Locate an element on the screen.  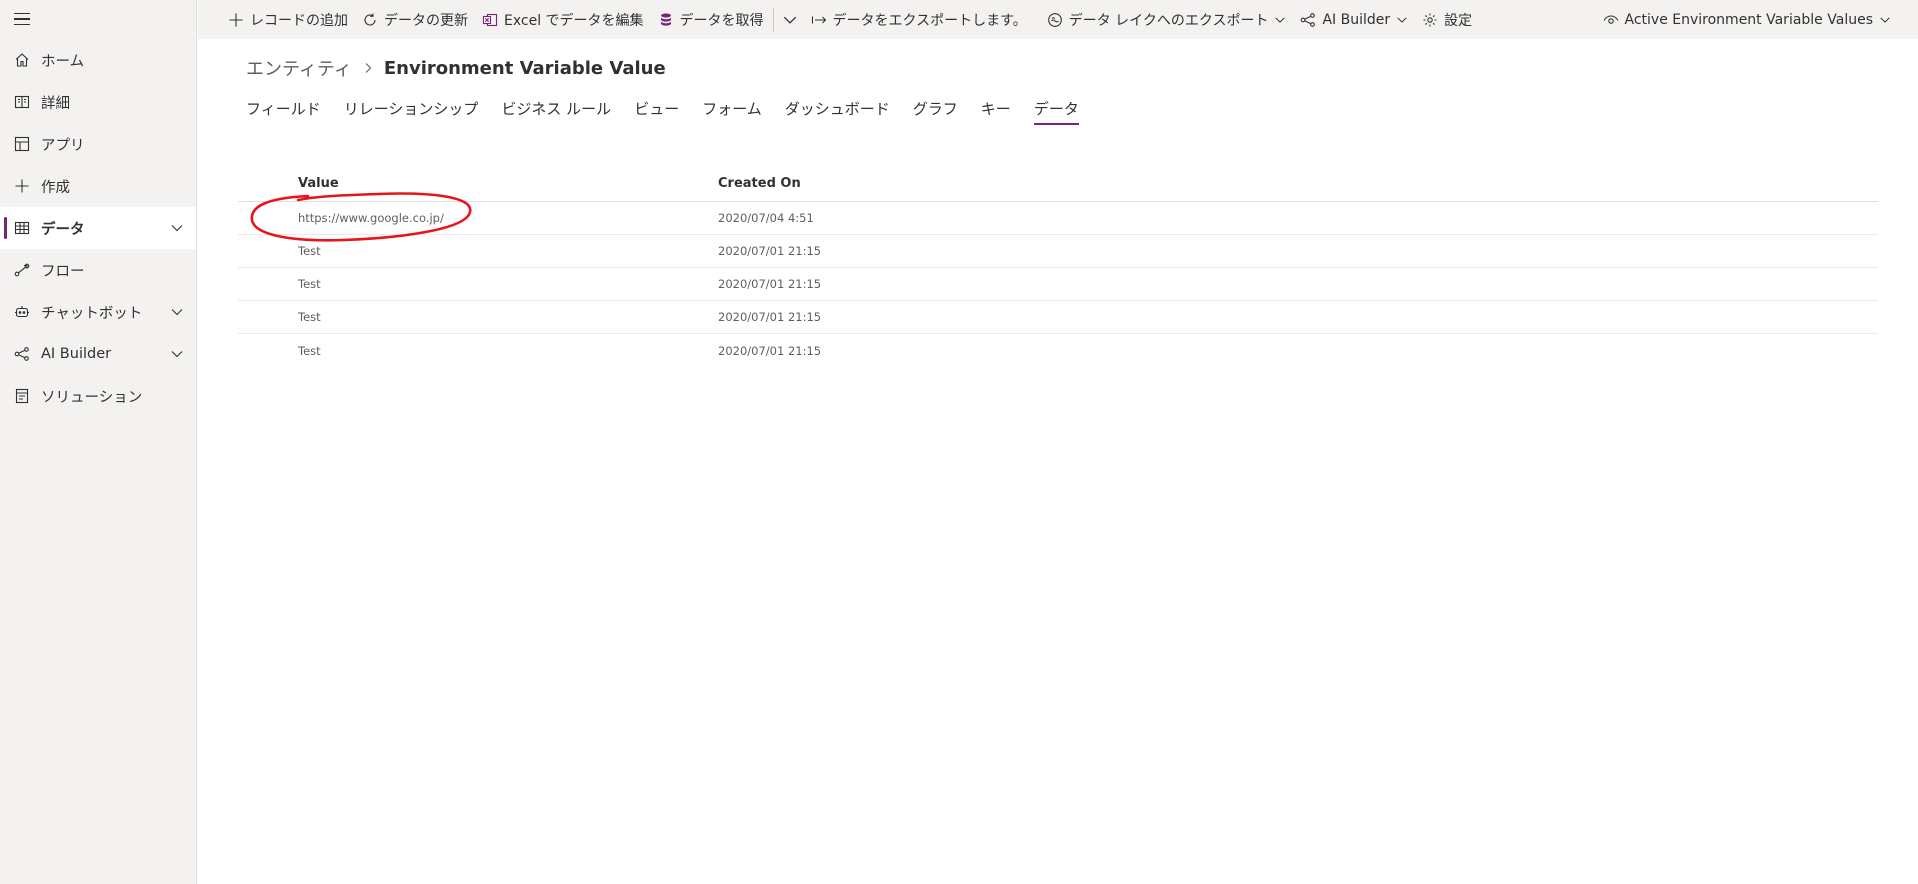
settings-label: 設定 is located at coordinates (1458, 20).